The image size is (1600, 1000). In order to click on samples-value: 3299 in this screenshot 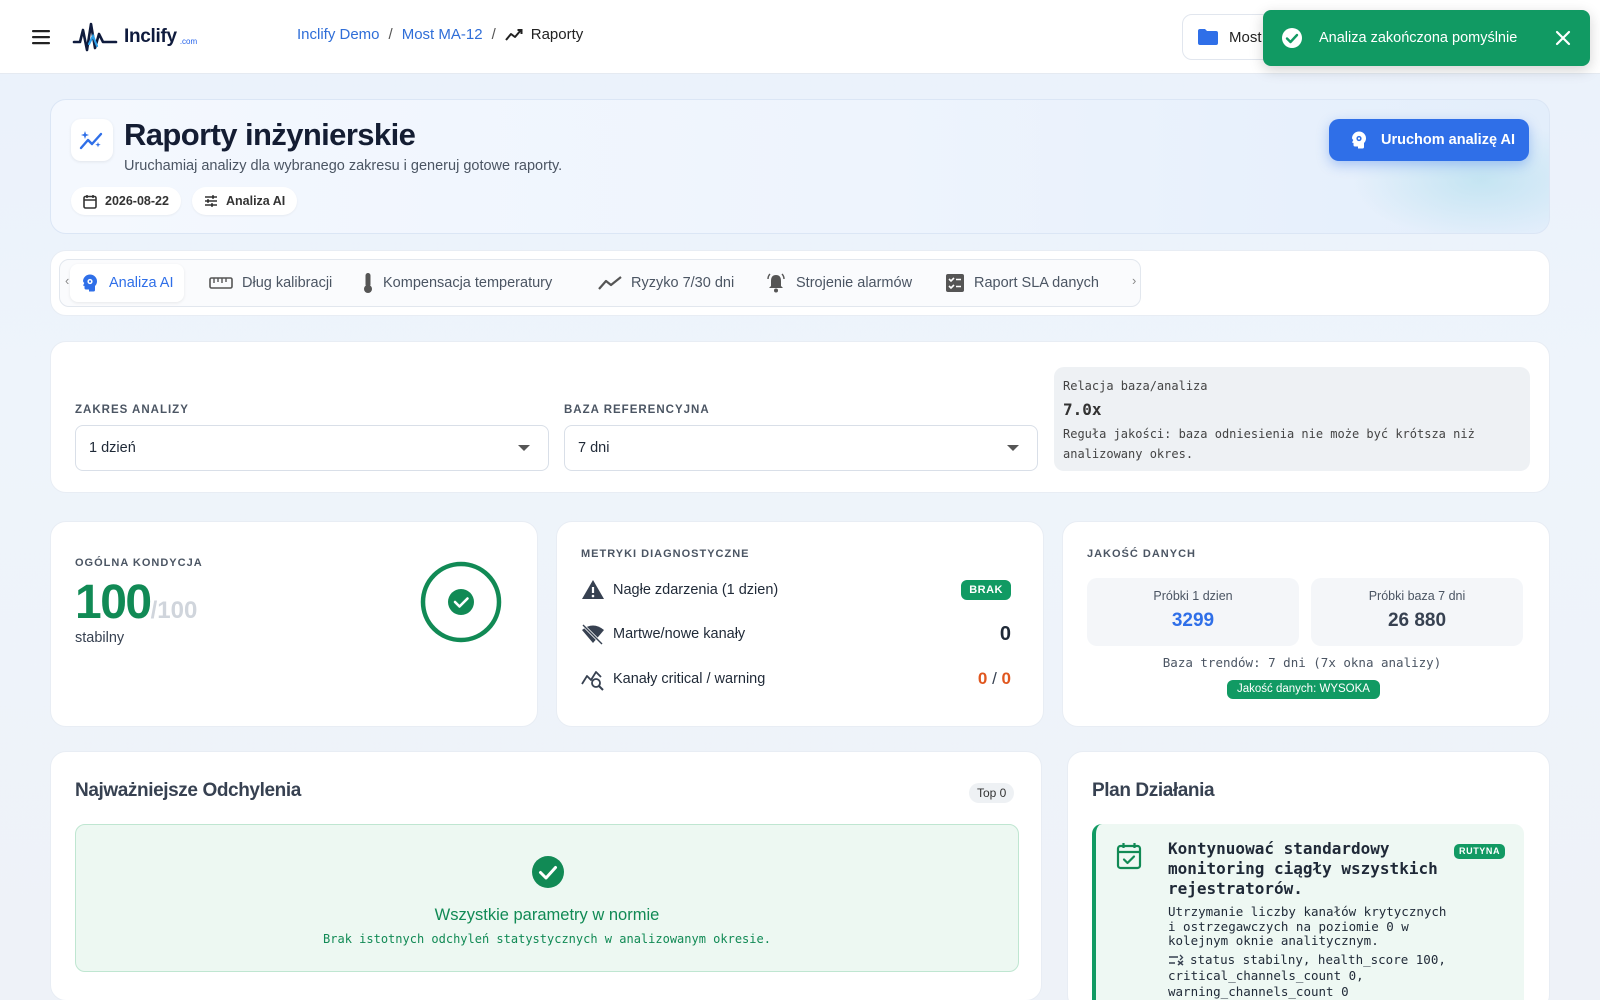, I will do `click(1193, 620)`.